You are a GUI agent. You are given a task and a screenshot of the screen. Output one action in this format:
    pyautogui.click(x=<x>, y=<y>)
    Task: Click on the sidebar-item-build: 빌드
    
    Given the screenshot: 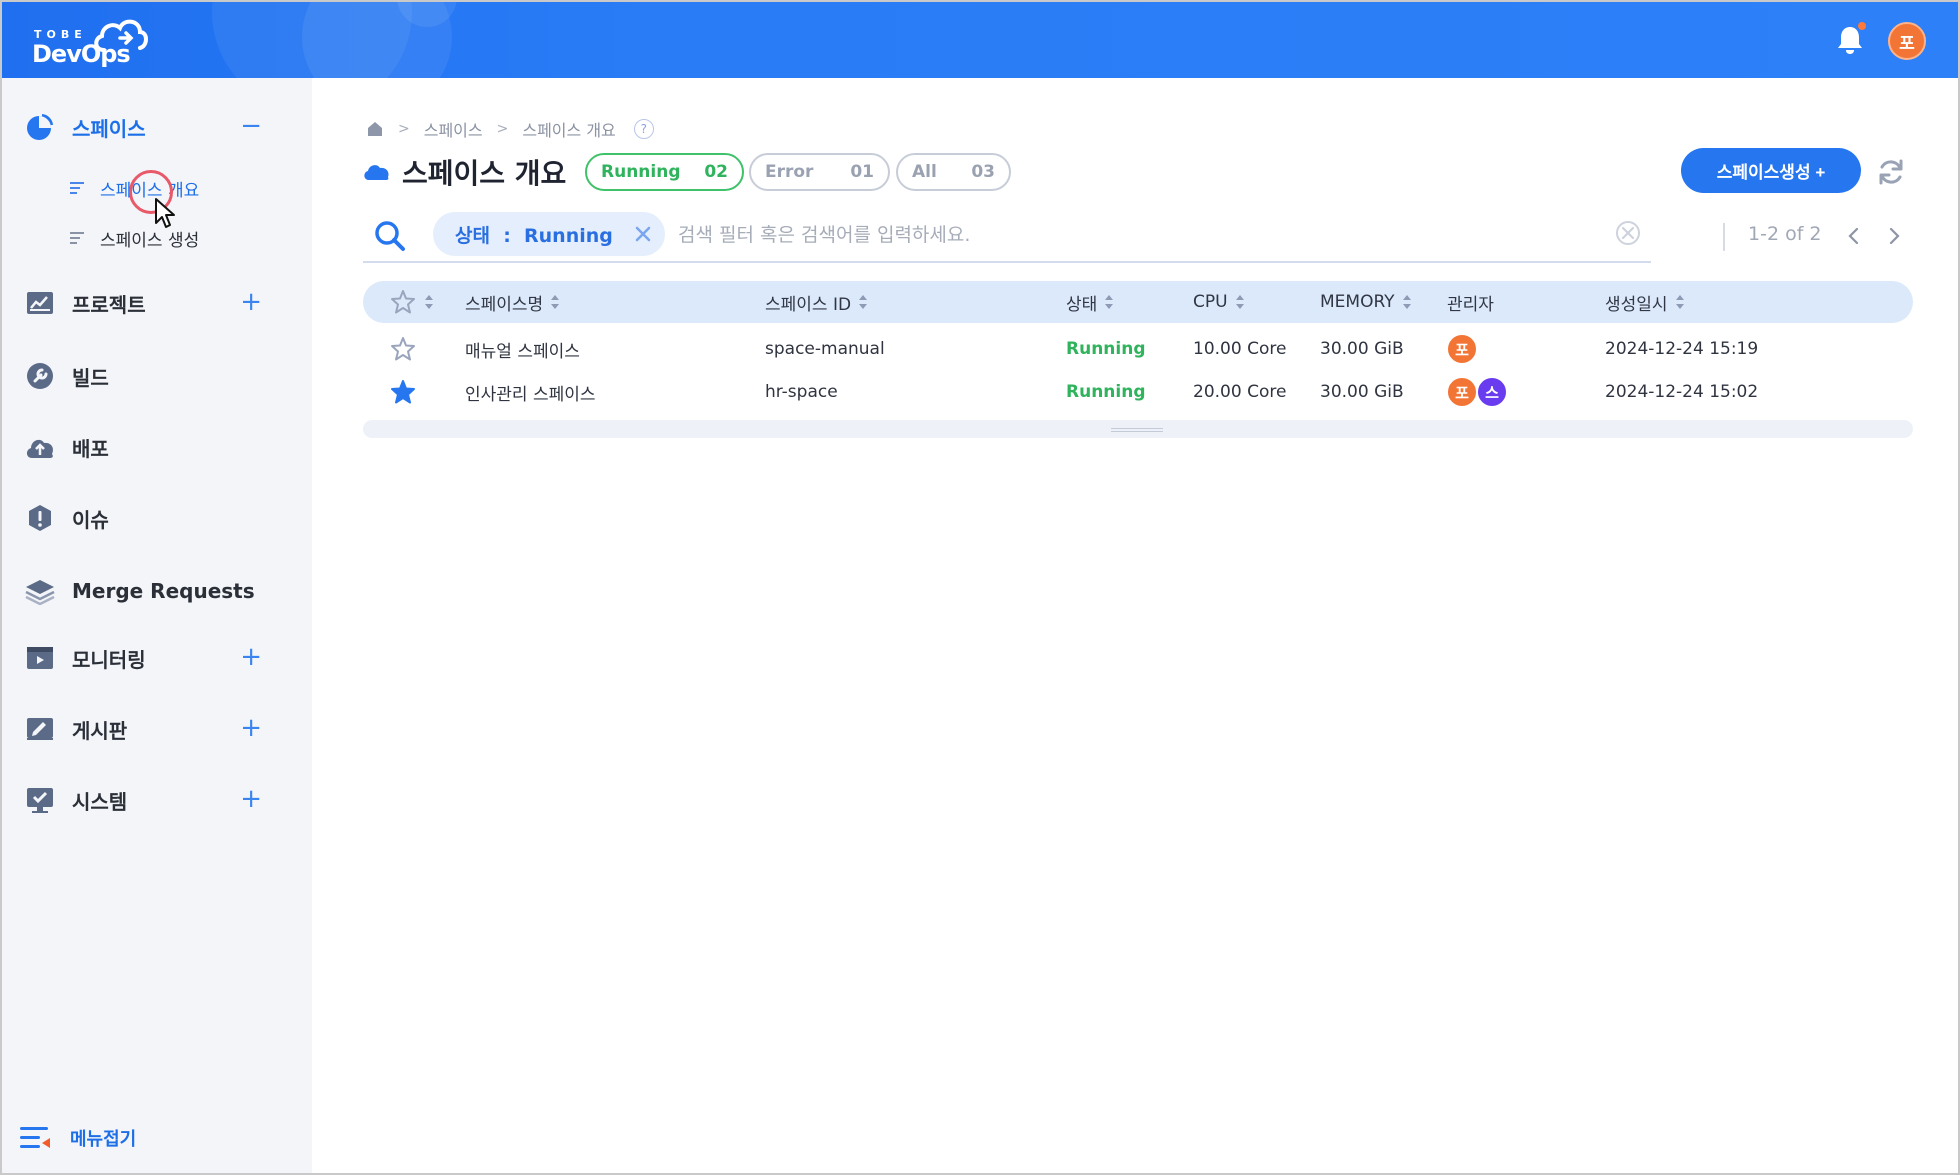 What is the action you would take?
    pyautogui.click(x=154, y=376)
    